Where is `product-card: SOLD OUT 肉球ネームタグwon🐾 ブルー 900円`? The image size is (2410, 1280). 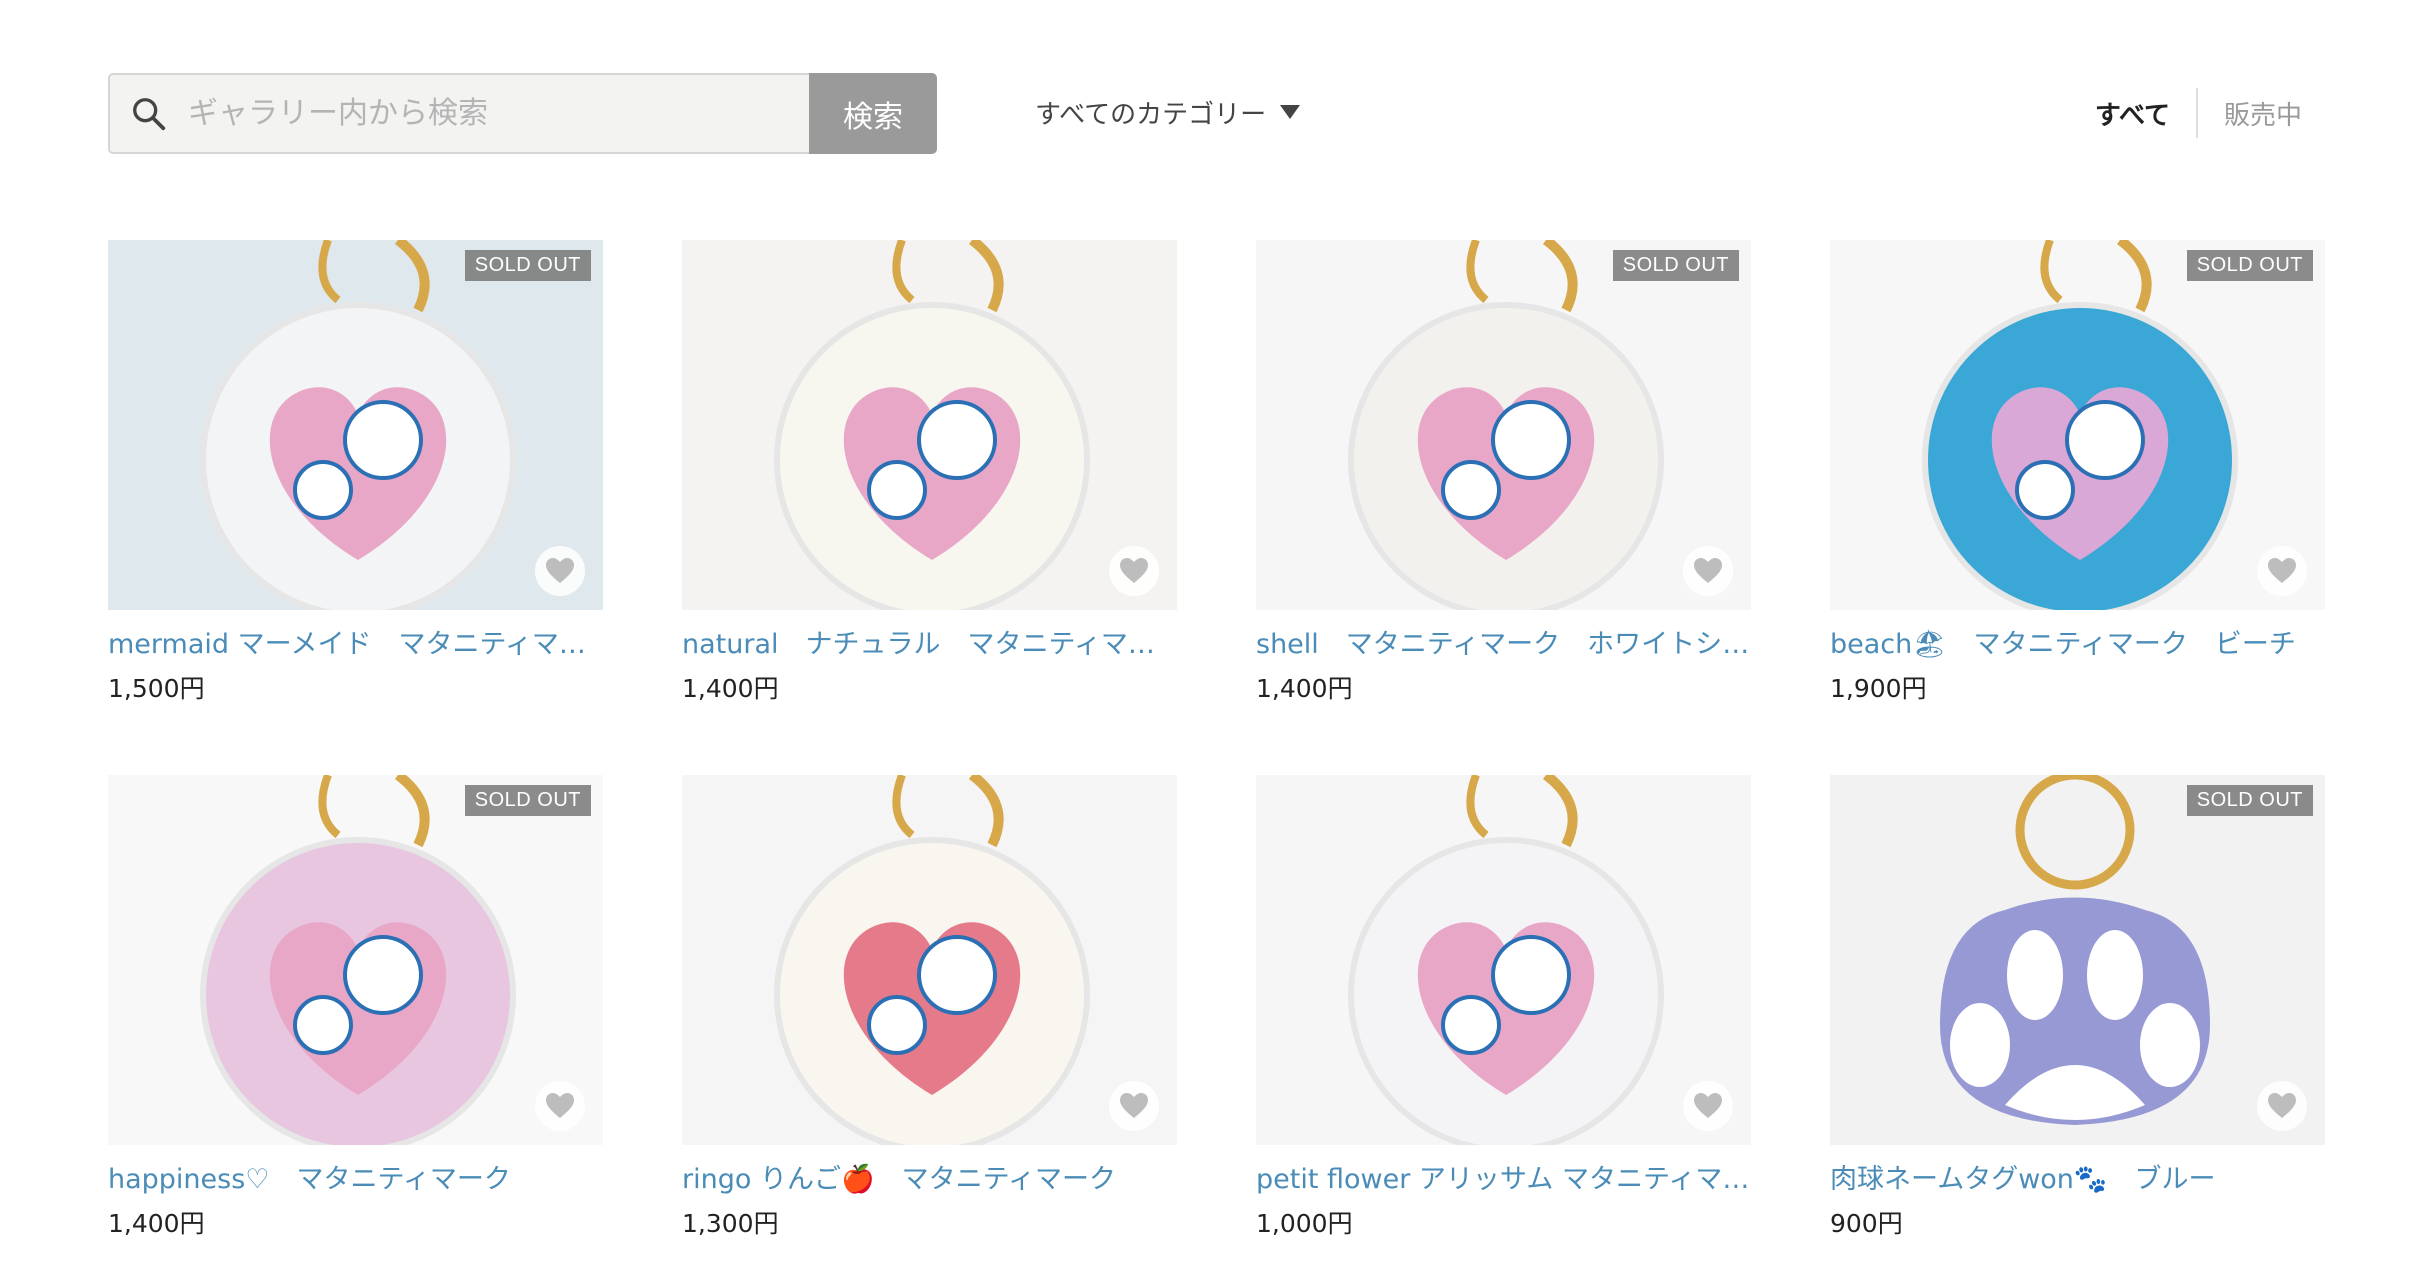 product-card: SOLD OUT 肉球ネームタグwon🐾 ブルー 900円 is located at coordinates (2077, 1027).